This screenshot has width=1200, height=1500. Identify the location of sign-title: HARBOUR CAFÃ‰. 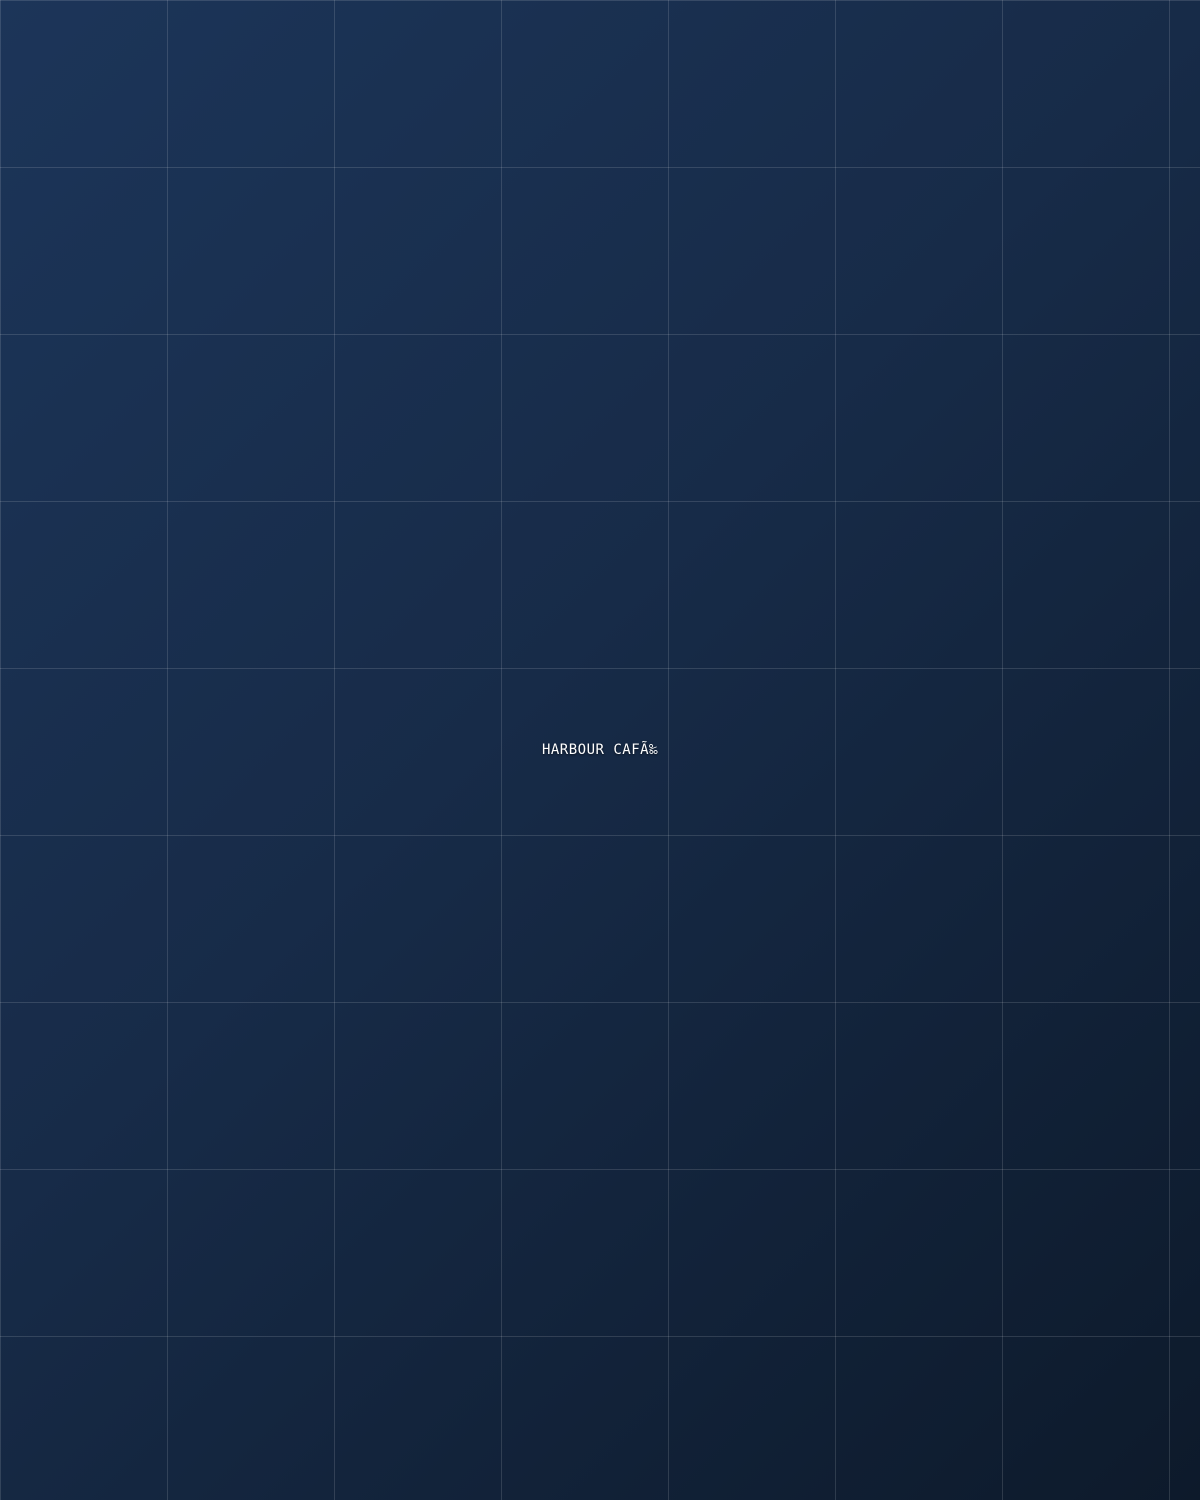
(600, 750).